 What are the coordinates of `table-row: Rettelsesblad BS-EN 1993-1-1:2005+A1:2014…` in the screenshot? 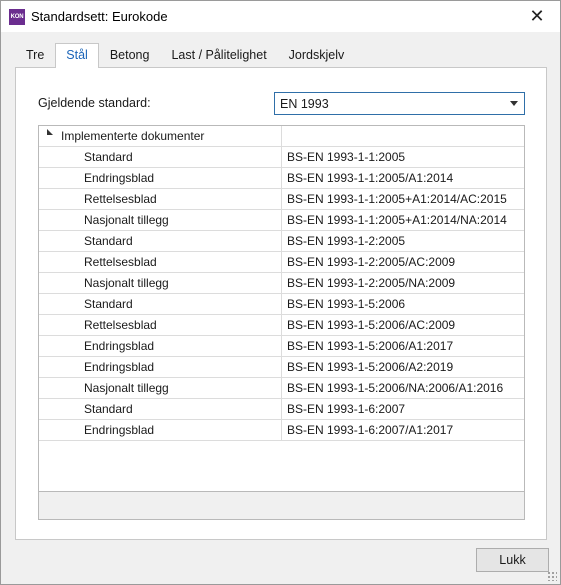 It's located at (281, 199).